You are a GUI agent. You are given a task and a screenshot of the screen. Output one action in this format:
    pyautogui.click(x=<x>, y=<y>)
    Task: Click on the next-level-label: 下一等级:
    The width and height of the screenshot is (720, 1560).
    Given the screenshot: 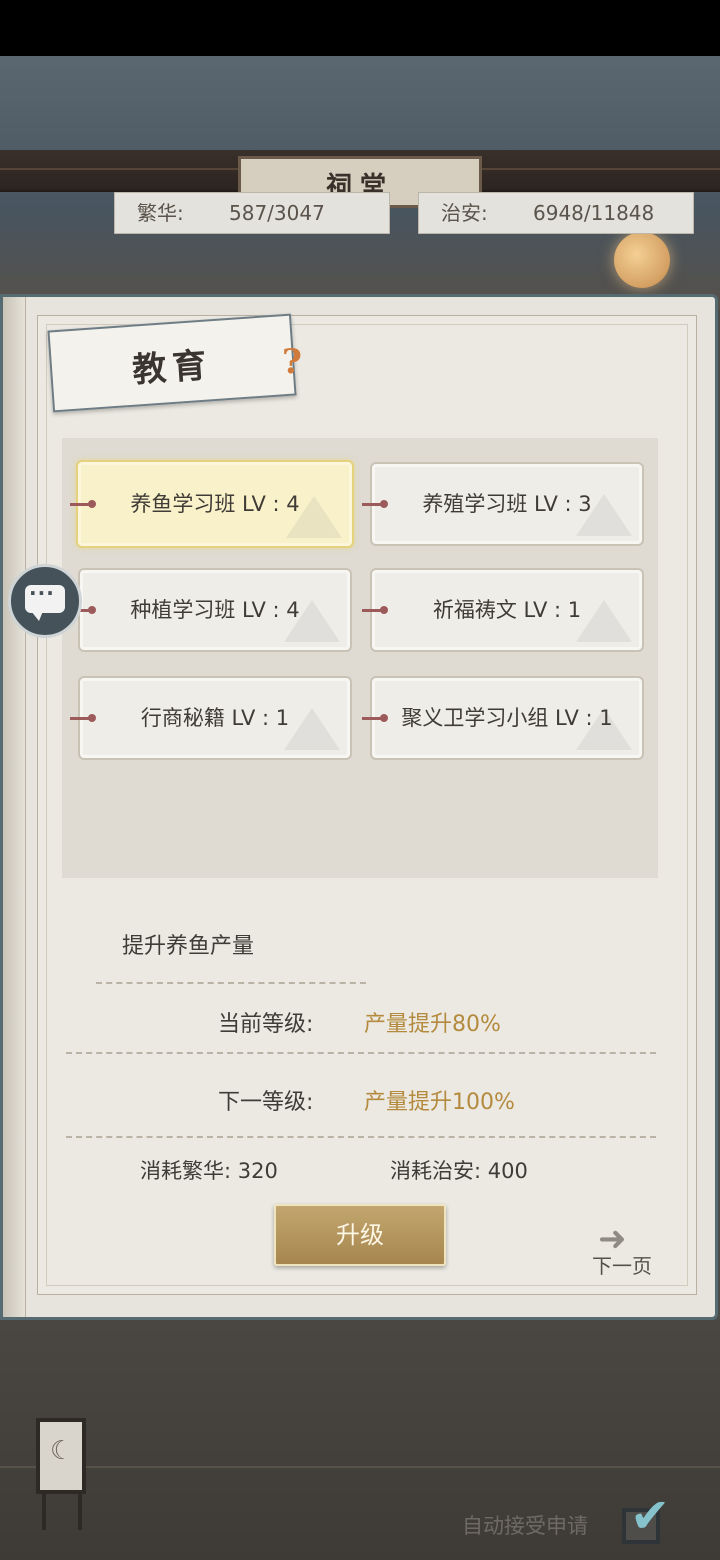 What is the action you would take?
    pyautogui.click(x=266, y=1102)
    